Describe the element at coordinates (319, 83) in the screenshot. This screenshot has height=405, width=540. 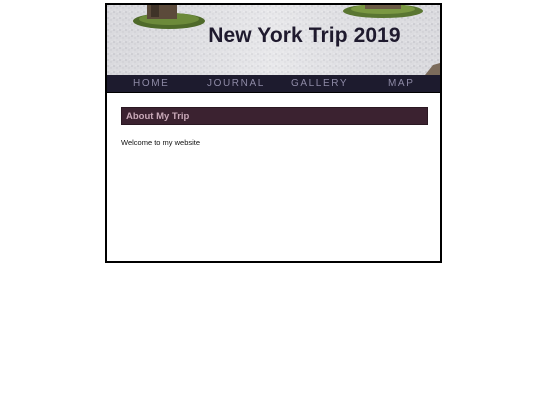
I see `nav-gallery-link: GALLERY` at that location.